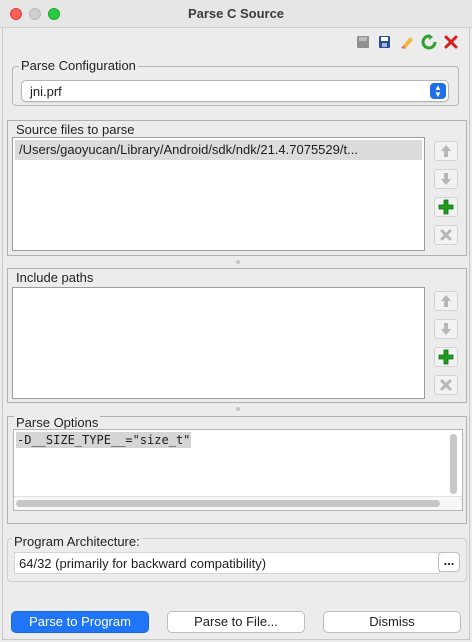 The height and width of the screenshot is (642, 472). I want to click on parse-configuration-group: Parse Configuration jni.prf ▲ ▼, so click(235, 82).